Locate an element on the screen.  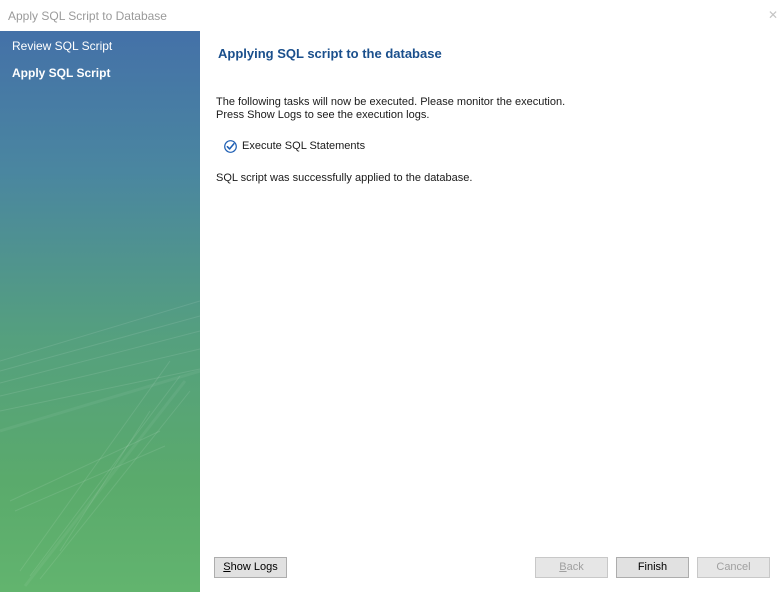
back-label: ack is located at coordinates (575, 567).